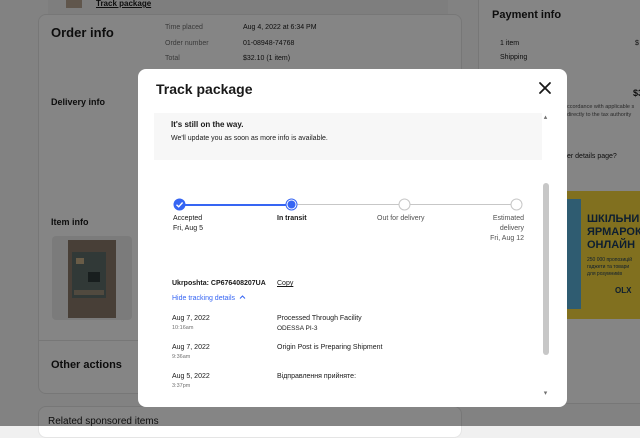 The width and height of the screenshot is (640, 438). Describe the element at coordinates (238, 283) in the screenshot. I see `tracking-number: CP676408207UA` at that location.